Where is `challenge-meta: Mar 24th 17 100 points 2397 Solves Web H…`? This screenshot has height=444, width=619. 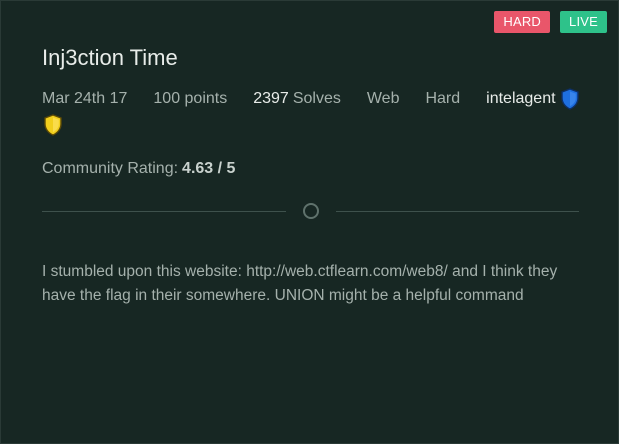
challenge-meta: Mar 24th 17 100 points 2397 Solves Web H… is located at coordinates (314, 99).